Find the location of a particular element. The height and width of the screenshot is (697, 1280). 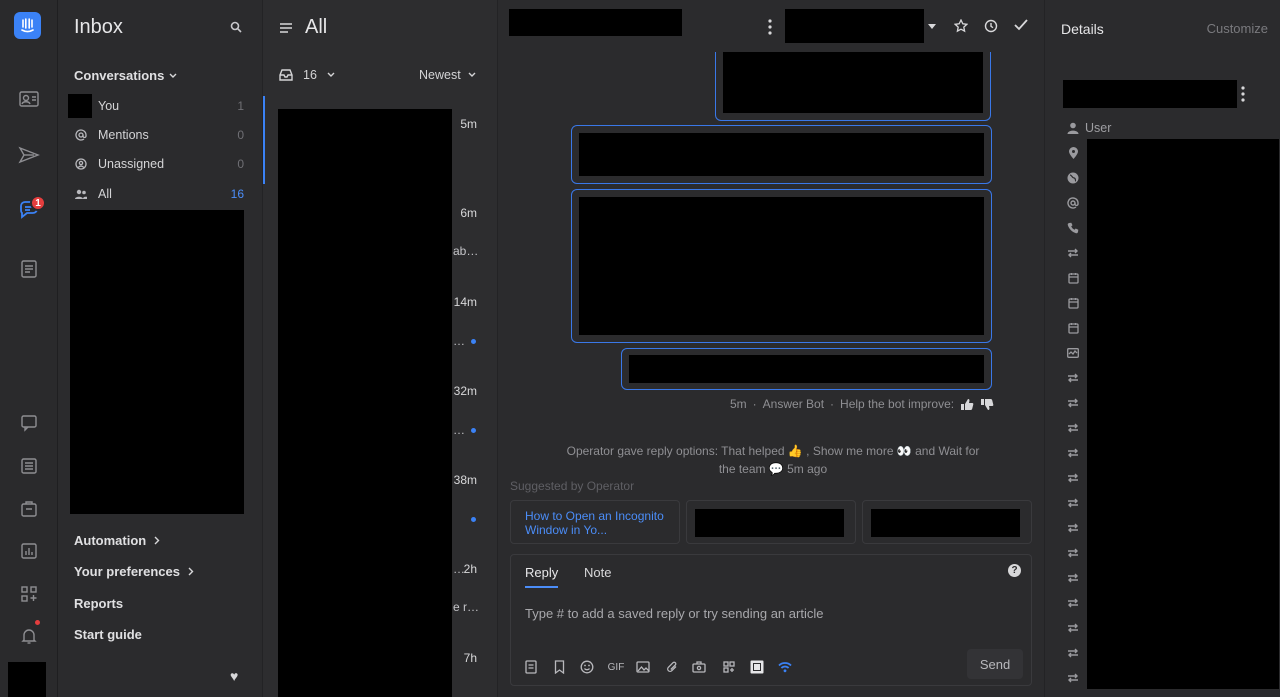

chevron-right-icon is located at coordinates (191, 571).